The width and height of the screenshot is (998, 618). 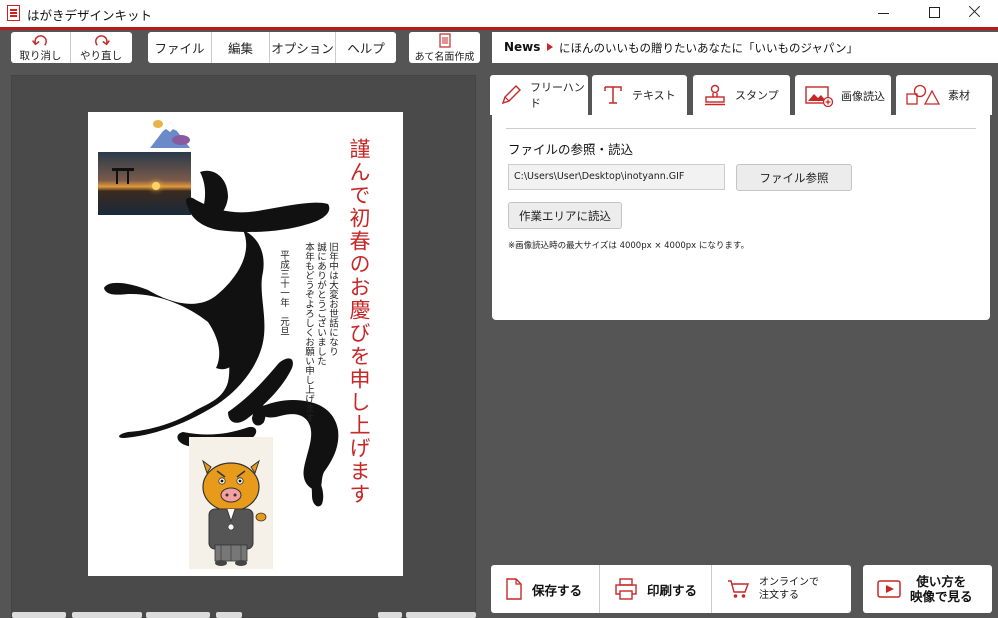 I want to click on watch-video-button: 使い方を 映像で見る, so click(x=927, y=589).